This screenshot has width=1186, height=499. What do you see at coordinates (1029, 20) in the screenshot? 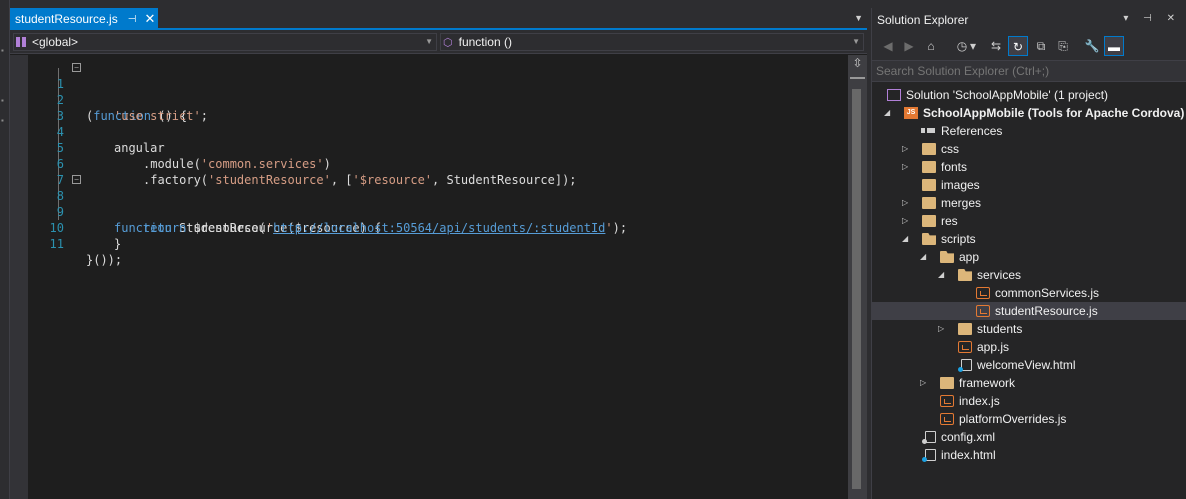
I see `solution-explorer-header: Solution Explorer ▾ ⊣ ✕` at bounding box center [1029, 20].